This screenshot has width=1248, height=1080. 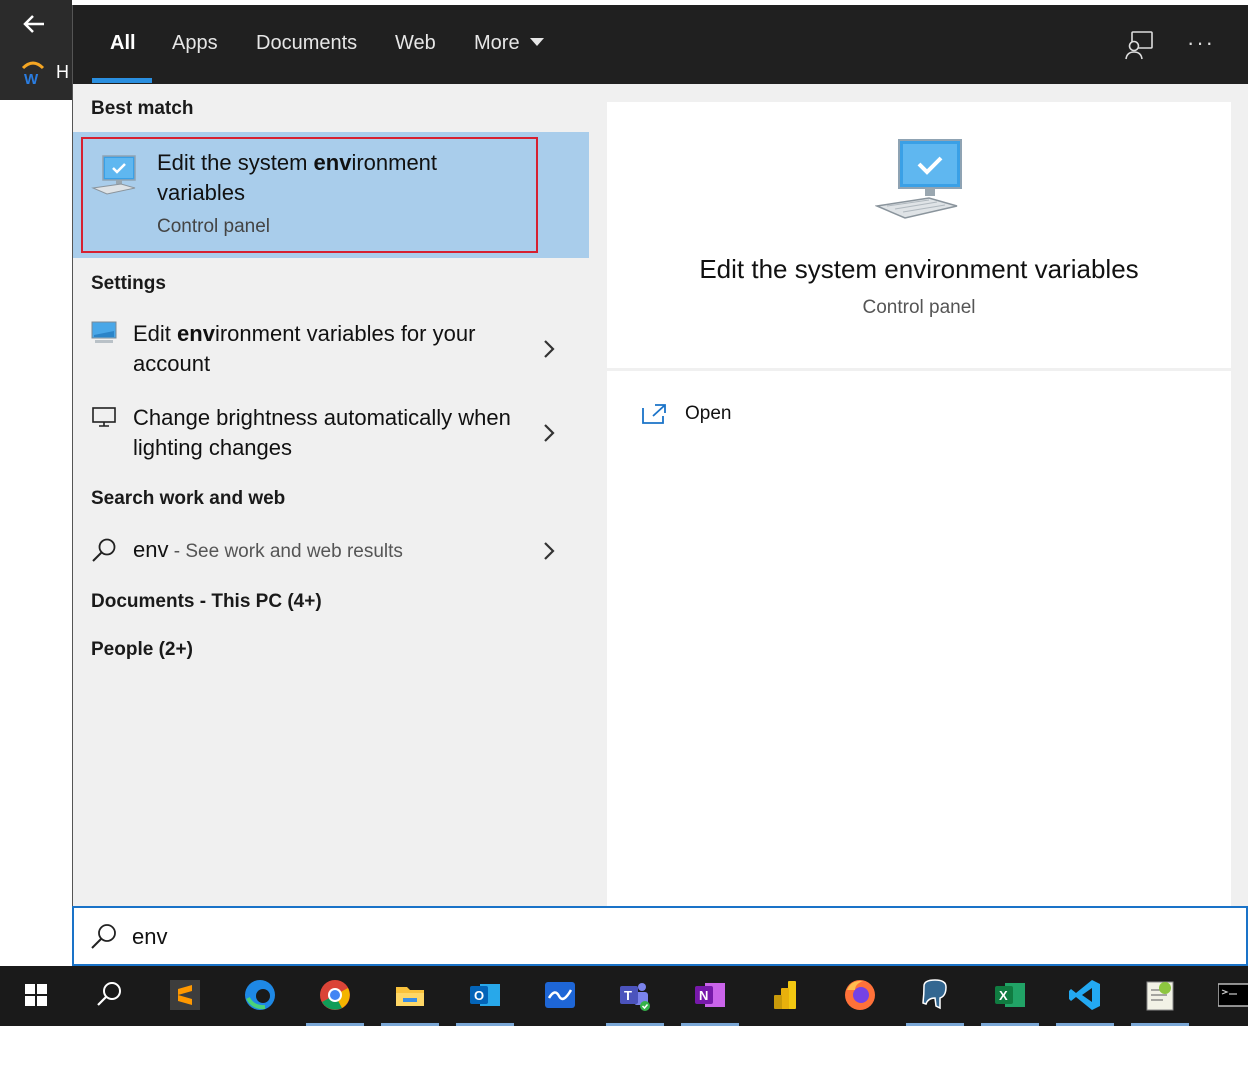 I want to click on taskbar: O T N X, so click(x=624, y=996).